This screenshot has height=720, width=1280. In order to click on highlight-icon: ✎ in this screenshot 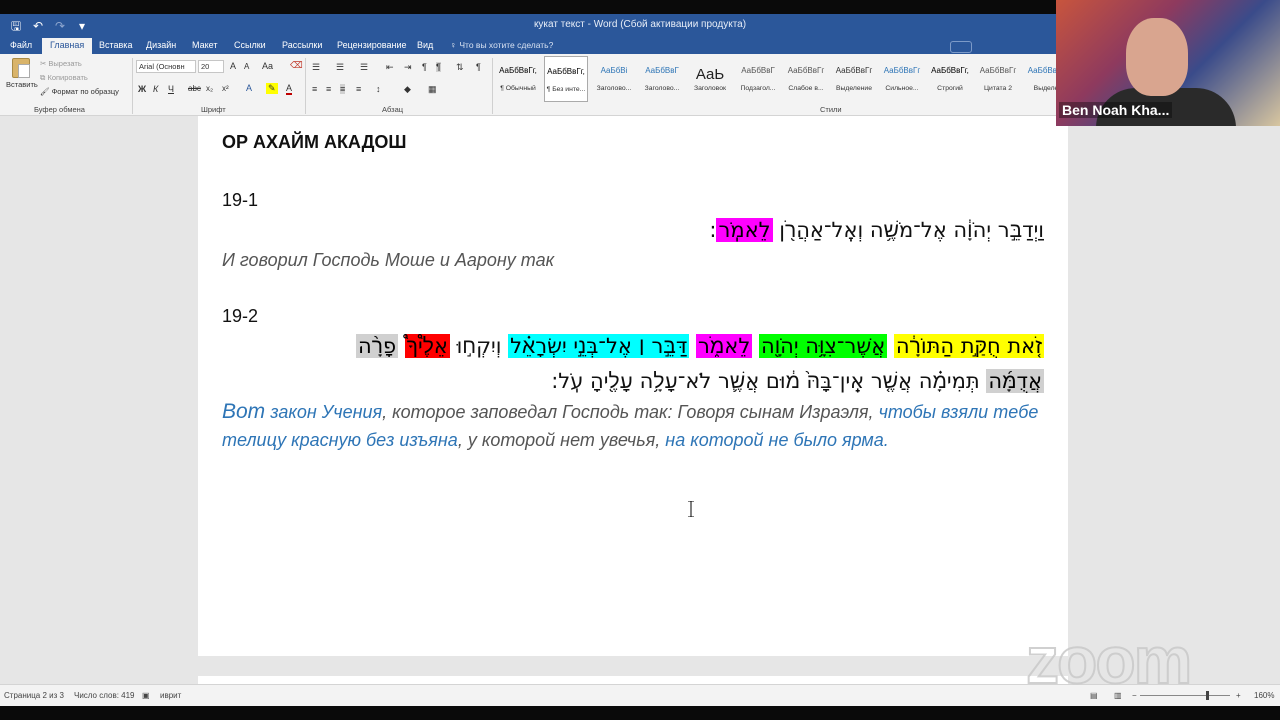, I will do `click(272, 88)`.